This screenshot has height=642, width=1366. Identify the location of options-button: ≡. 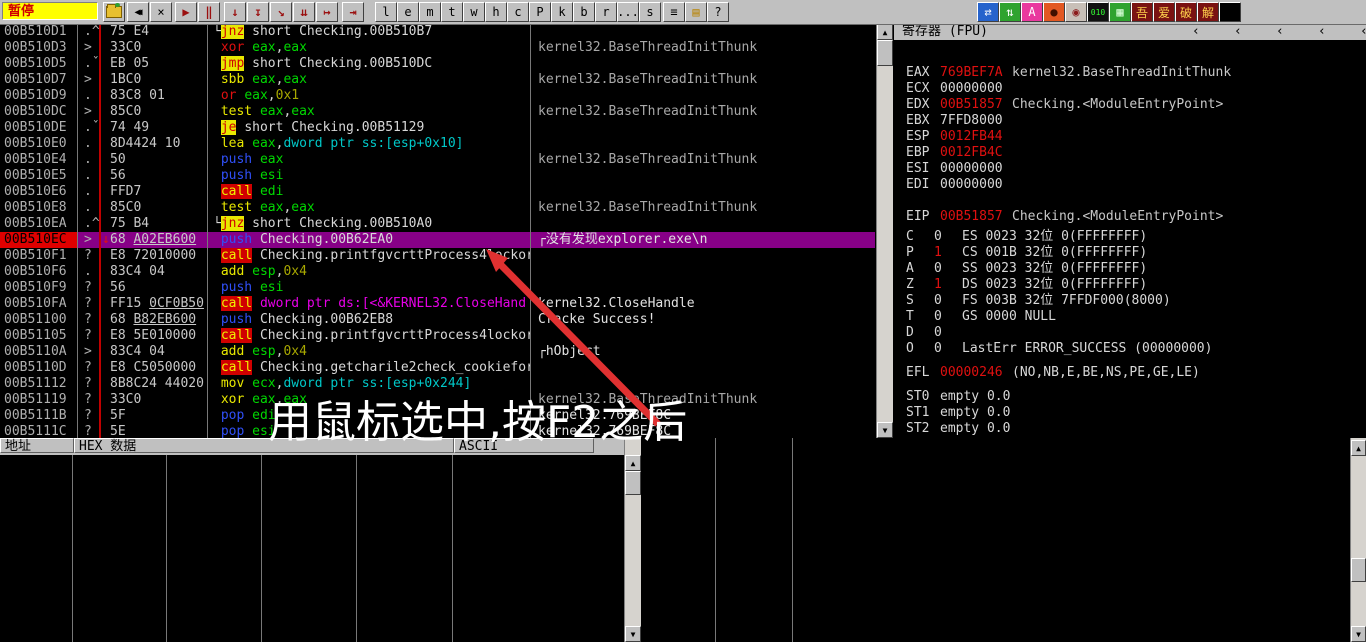
(674, 12).